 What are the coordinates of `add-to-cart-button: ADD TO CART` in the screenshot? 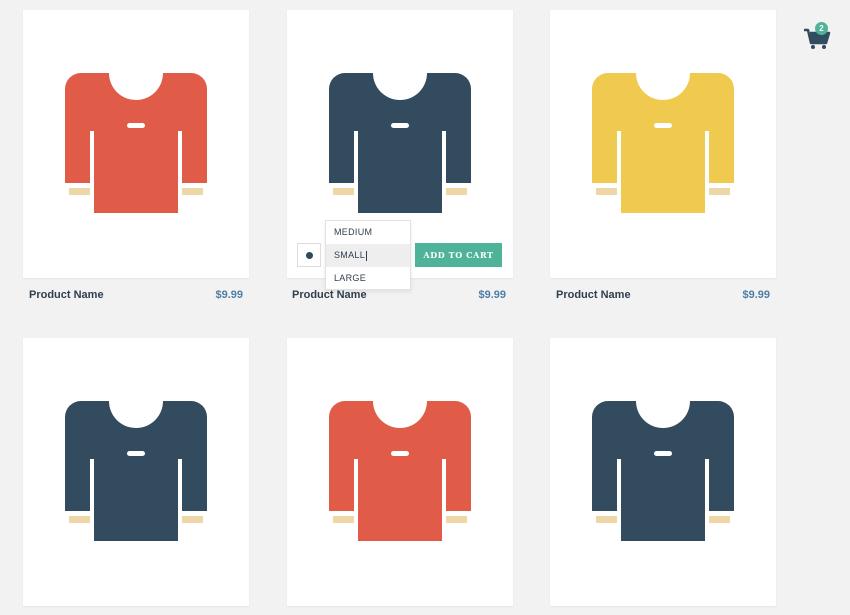 It's located at (458, 255).